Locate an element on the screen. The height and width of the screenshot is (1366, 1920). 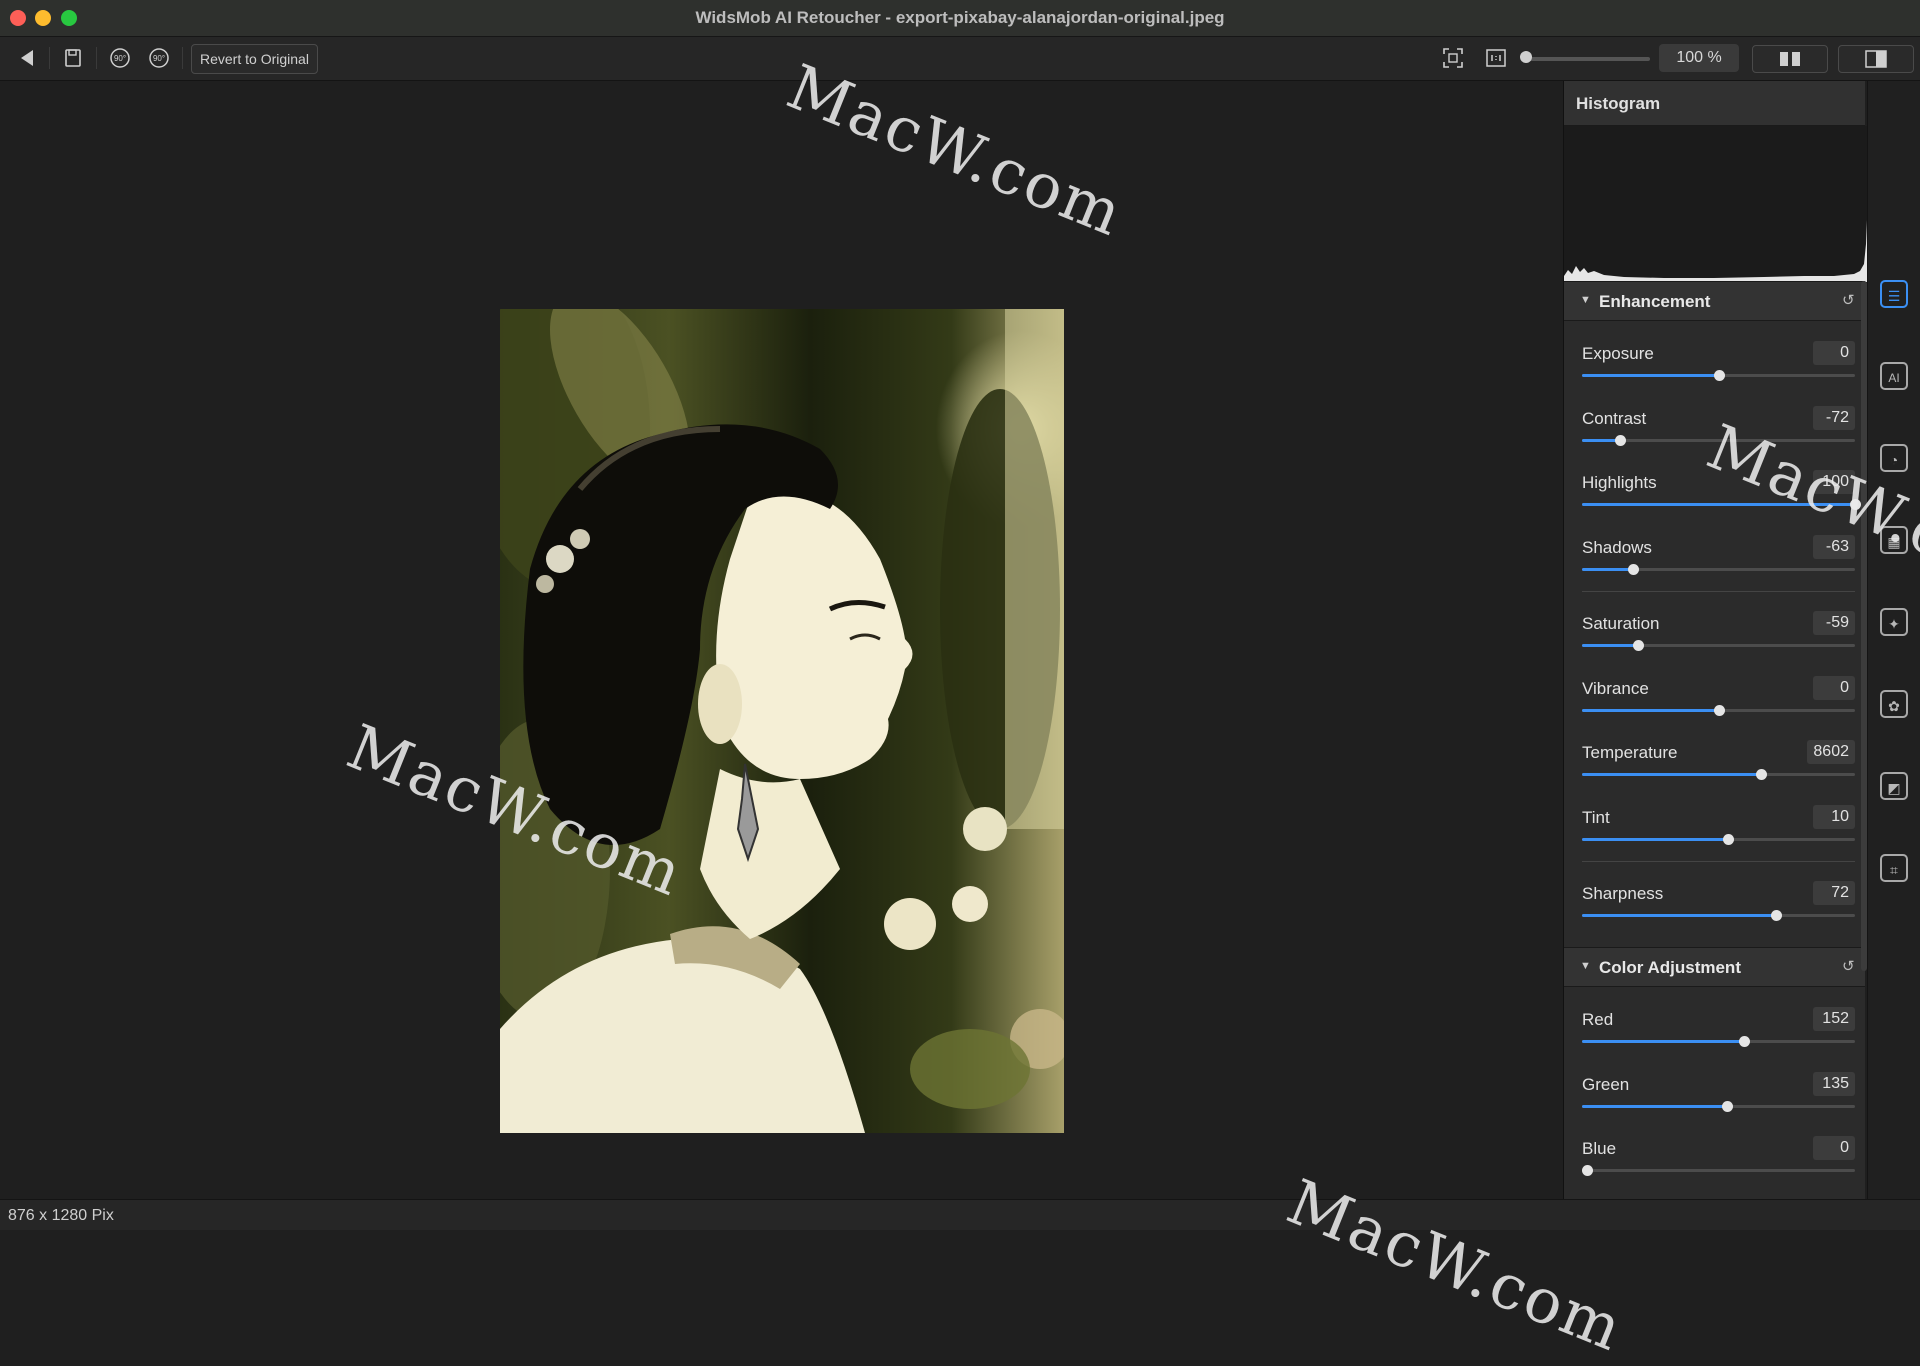
slider-label: Tint is located at coordinates (1596, 817).